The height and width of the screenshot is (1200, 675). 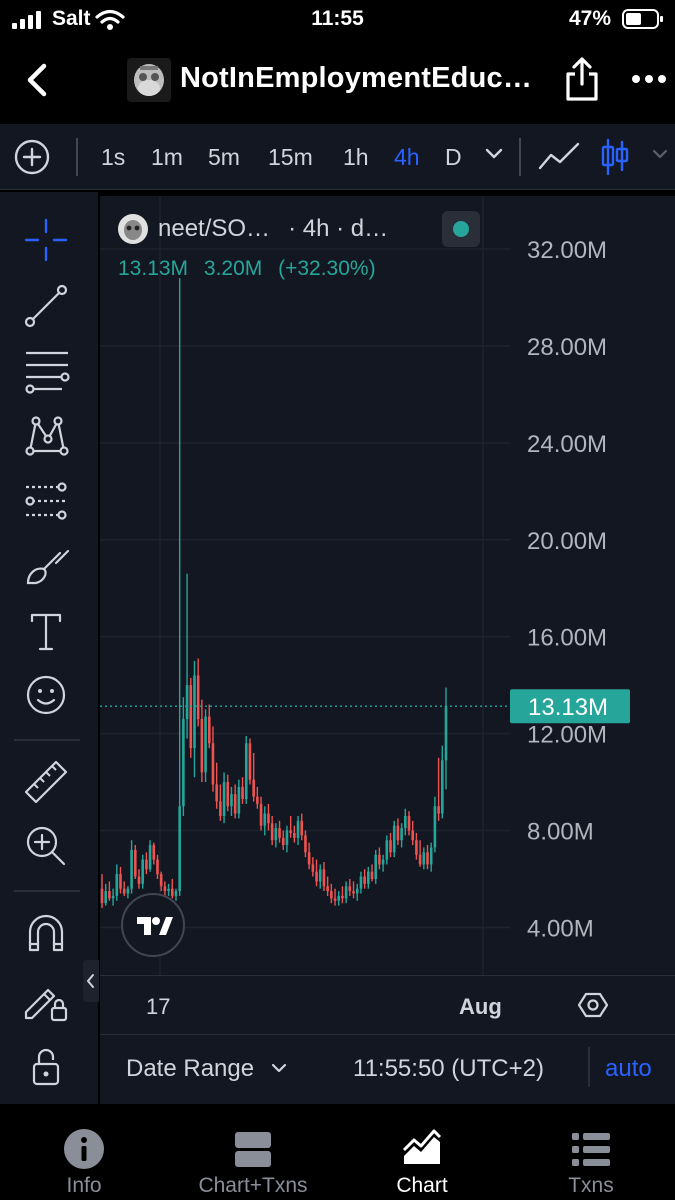 I want to click on tradingview-logo-icon, so click(x=155, y=926).